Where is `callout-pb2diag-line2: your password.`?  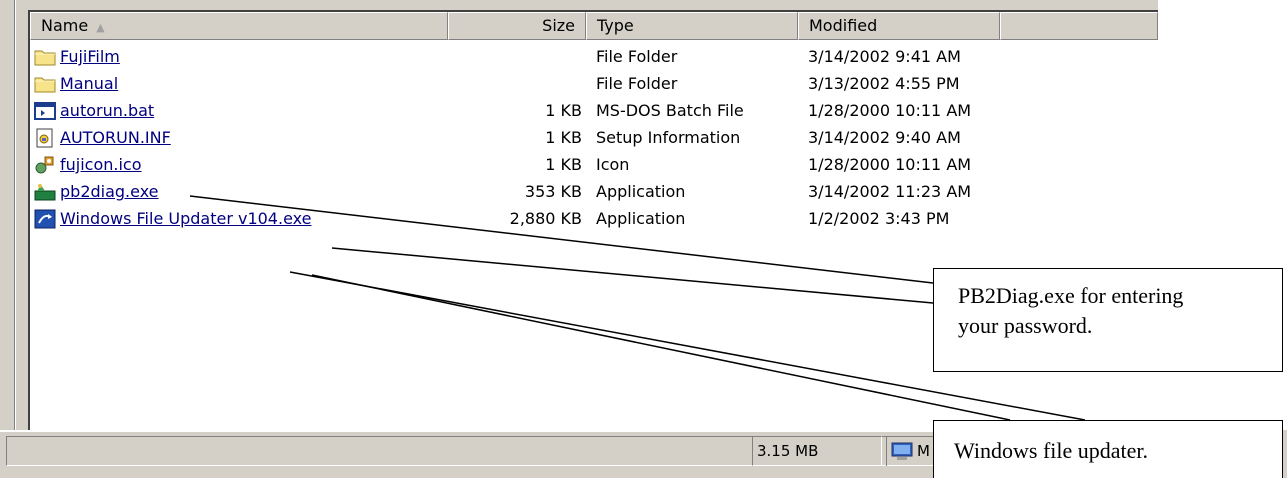 callout-pb2diag-line2: your password. is located at coordinates (1025, 325).